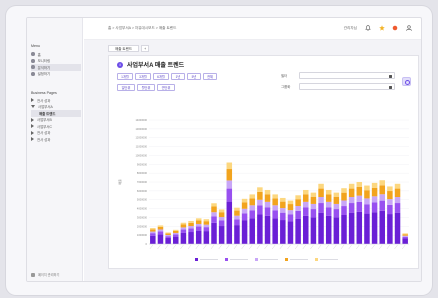 The height and width of the screenshot is (298, 438). I want to click on legend-swatch, so click(256, 259).